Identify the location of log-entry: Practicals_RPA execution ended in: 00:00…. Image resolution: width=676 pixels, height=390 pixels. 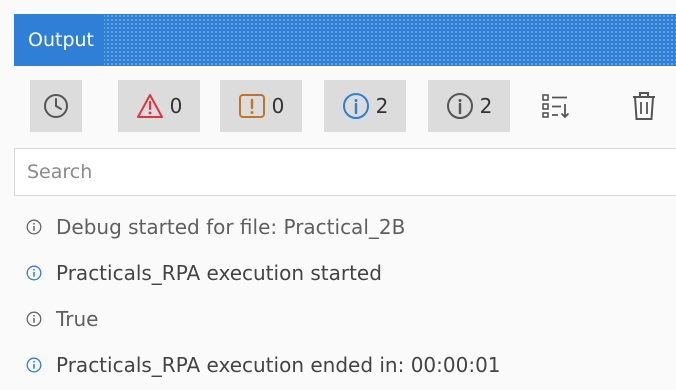
(345, 365).